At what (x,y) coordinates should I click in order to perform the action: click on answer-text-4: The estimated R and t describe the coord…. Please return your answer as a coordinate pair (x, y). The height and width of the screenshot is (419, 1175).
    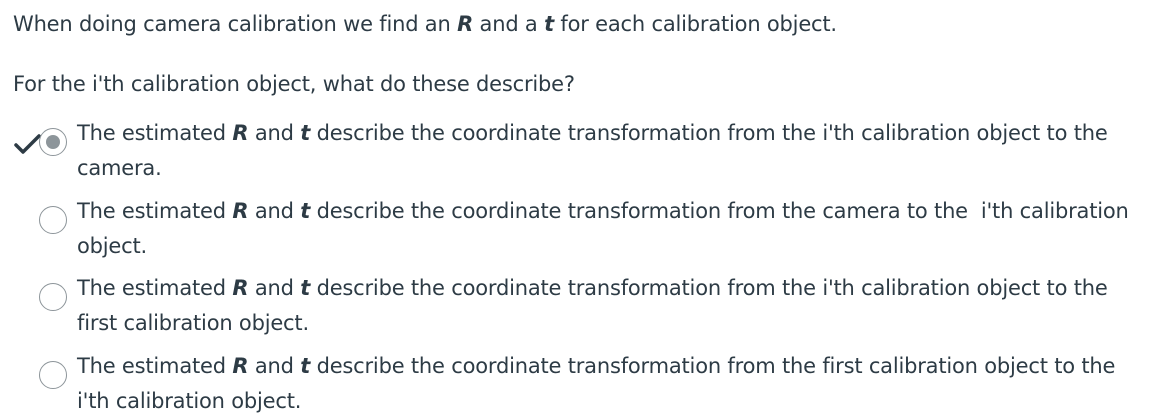
    Looking at the image, I should click on (596, 383).